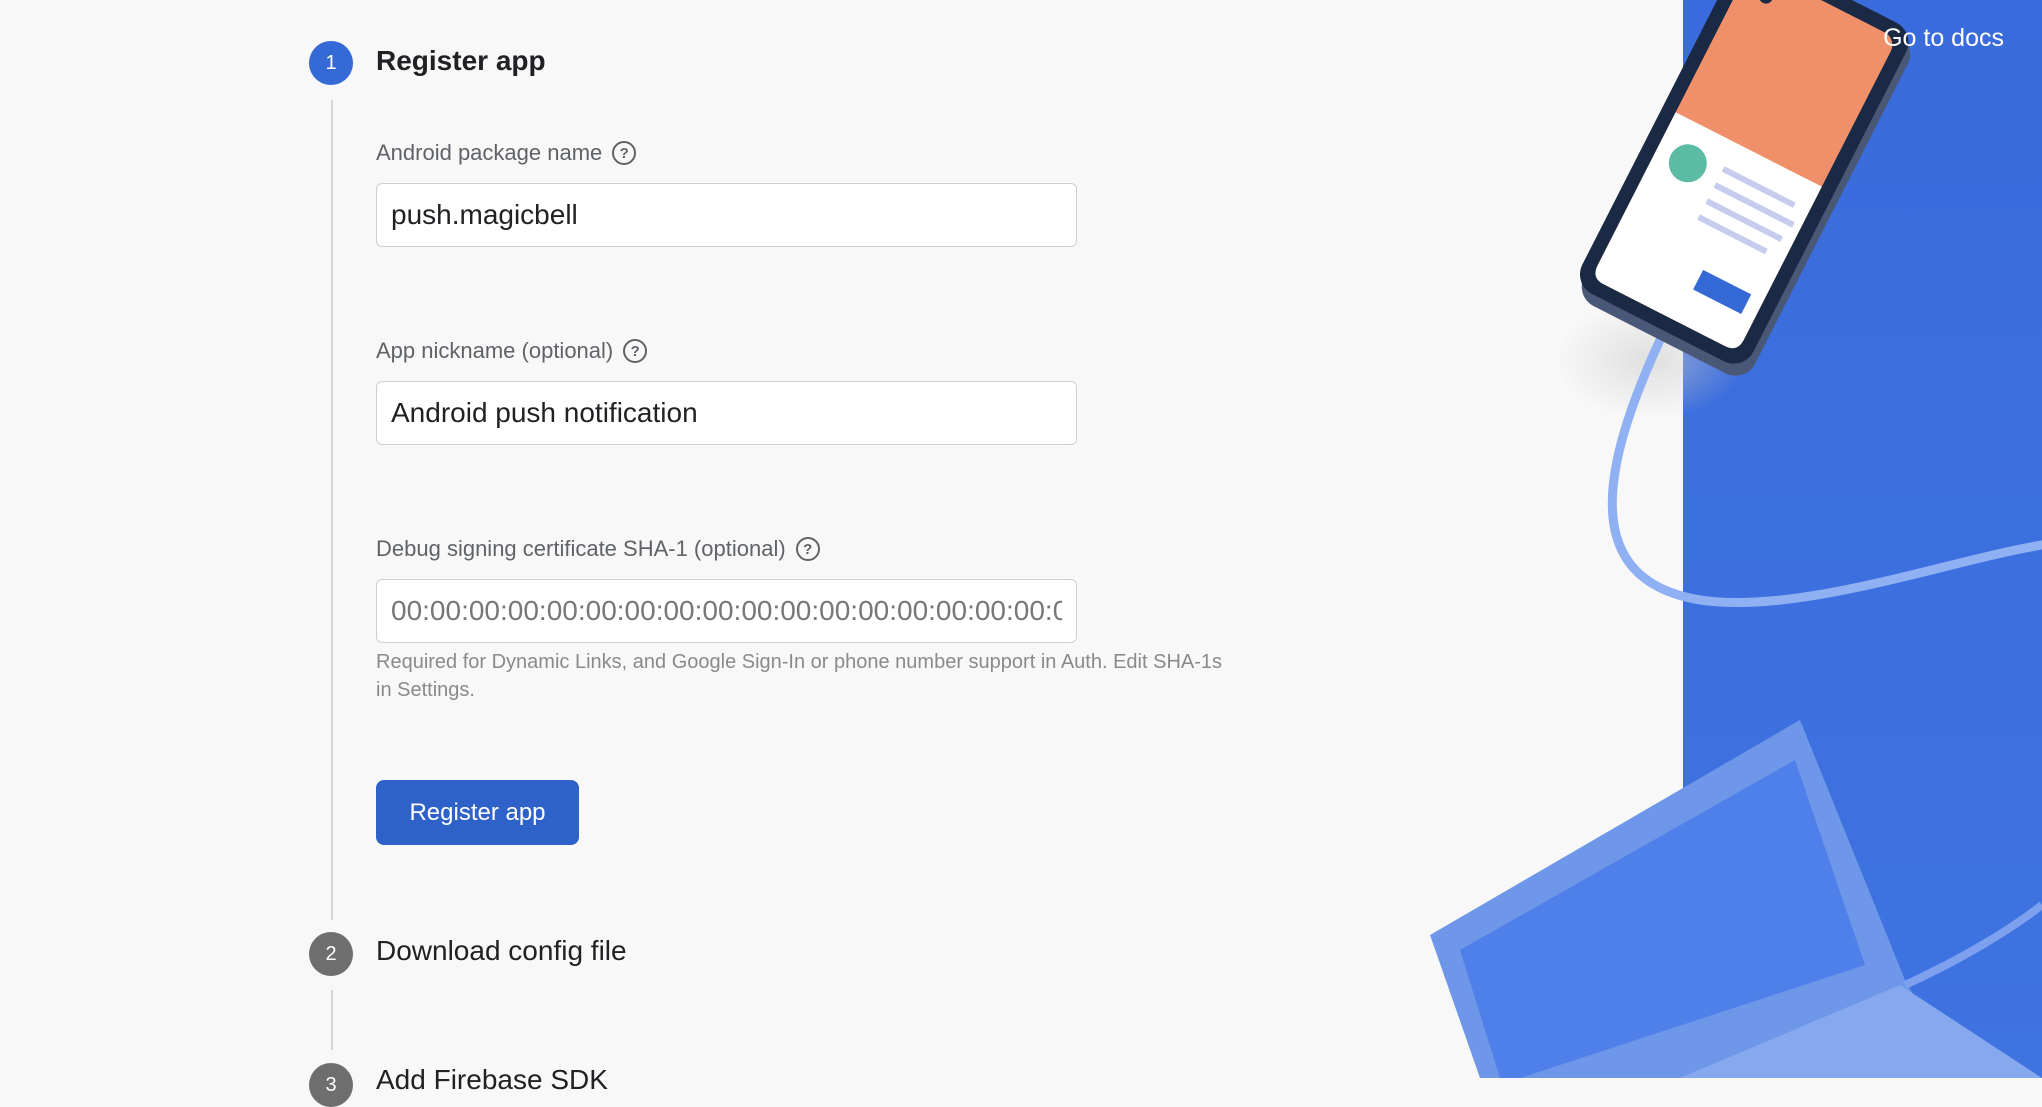 The image size is (2042, 1107). What do you see at coordinates (1736, 899) in the screenshot?
I see `laptop-illustration` at bounding box center [1736, 899].